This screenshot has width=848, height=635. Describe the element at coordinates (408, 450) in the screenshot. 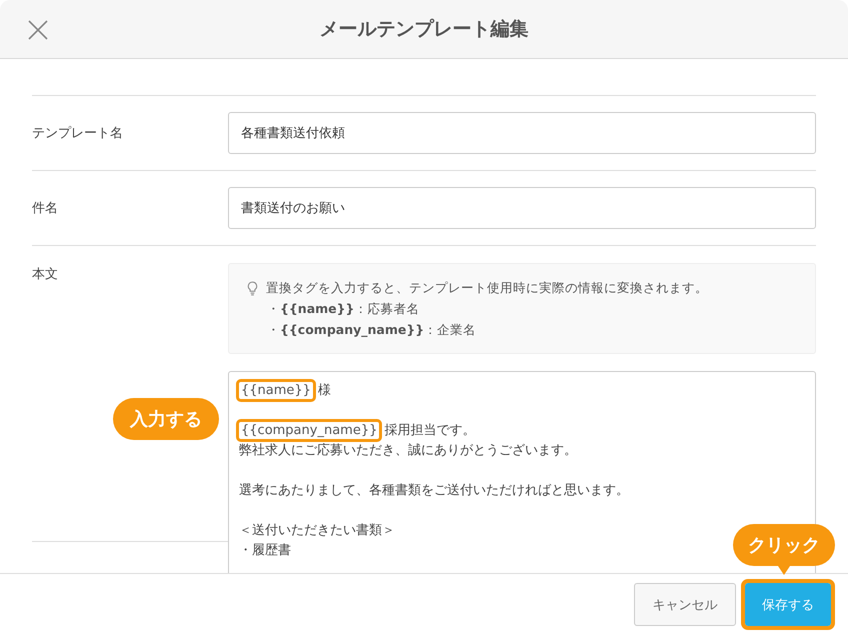

I see `body-text: 弊社求人にご応募いただき、誠にありがとうございます。` at that location.